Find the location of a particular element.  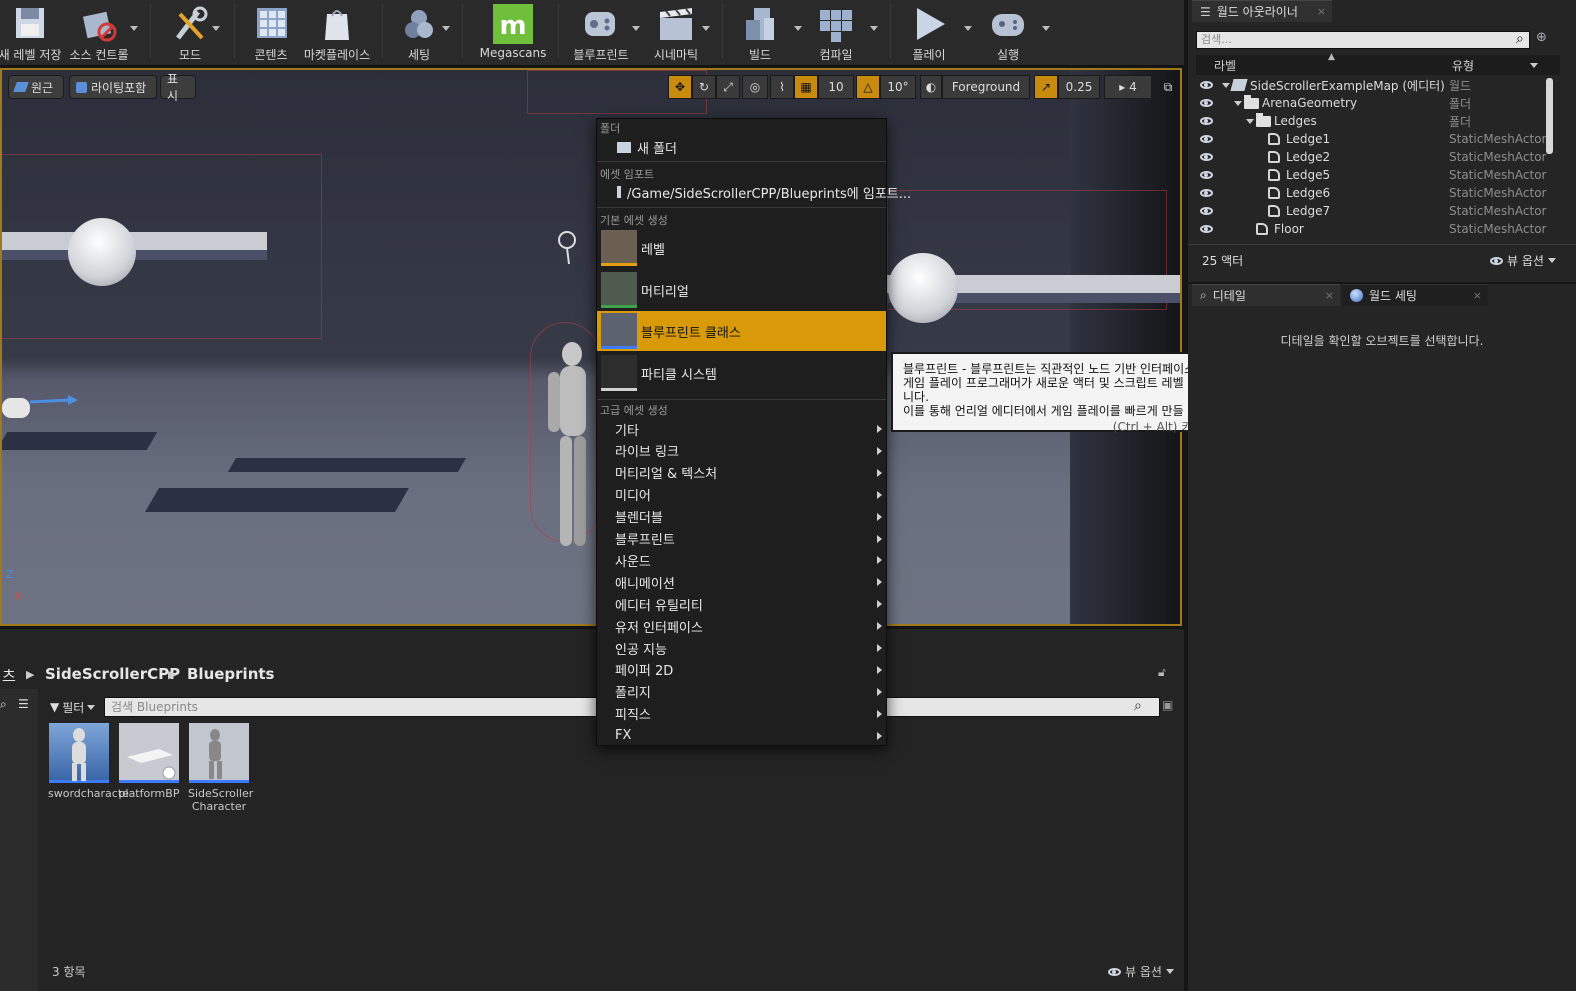

asset-tile: swordcharacte is located at coordinates (88, 761).